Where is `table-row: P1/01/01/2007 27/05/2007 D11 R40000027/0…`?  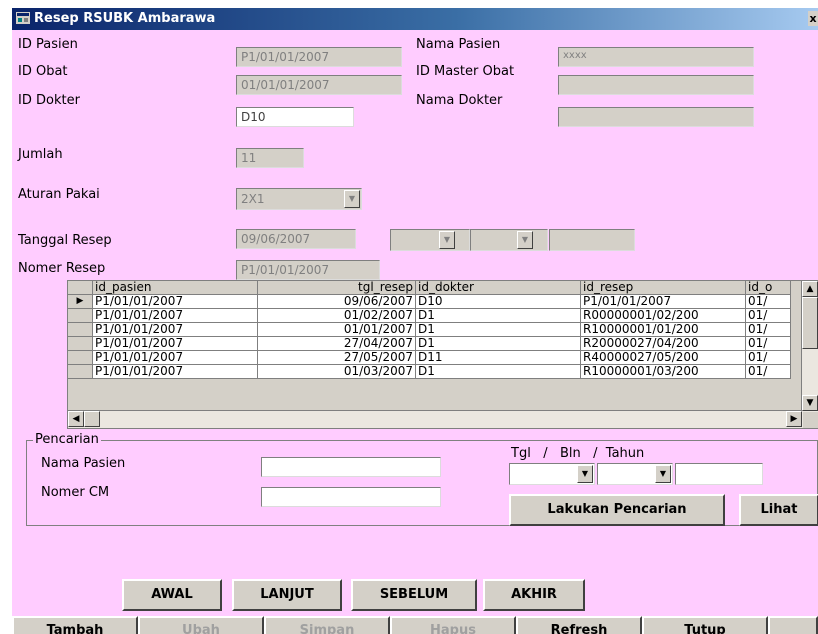
table-row: P1/01/01/2007 27/05/2007 D11 R40000027/0… is located at coordinates (429, 357).